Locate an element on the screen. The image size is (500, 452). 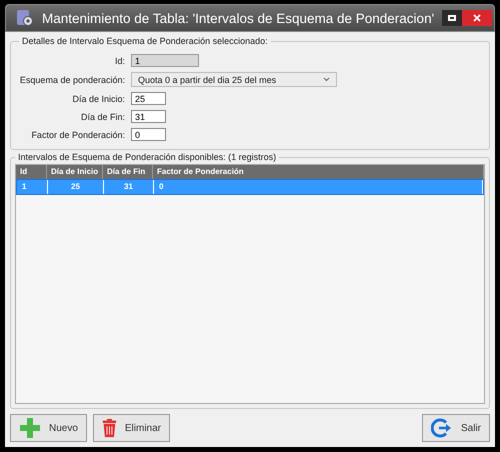
add-button: Nuevo is located at coordinates (48, 428).